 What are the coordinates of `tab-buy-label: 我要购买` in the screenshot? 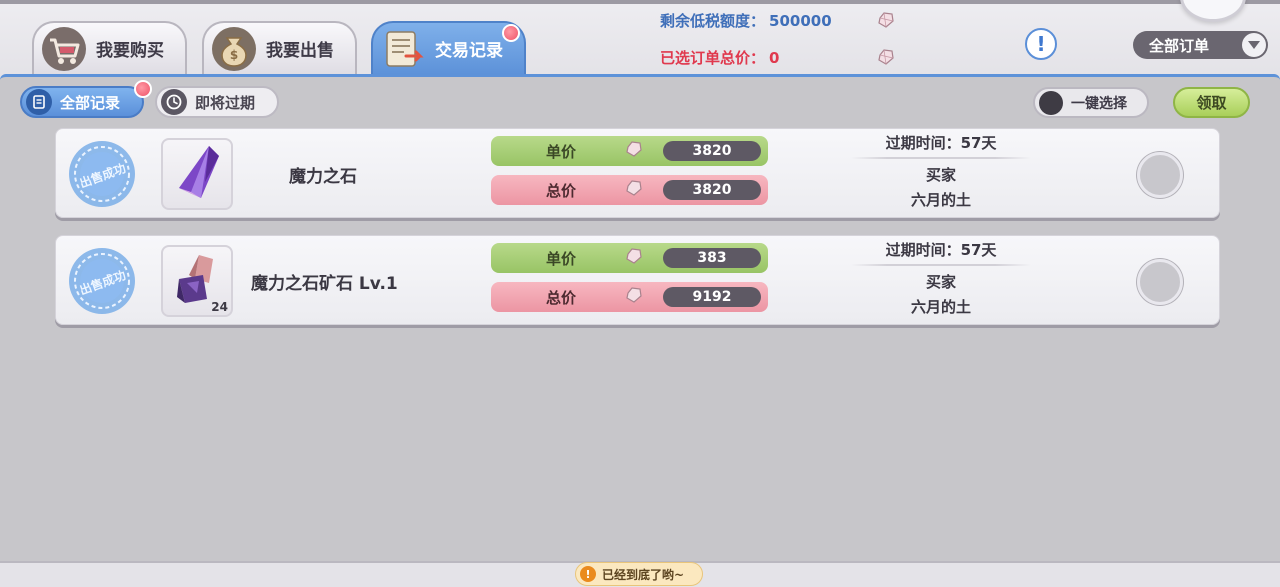 It's located at (130, 51).